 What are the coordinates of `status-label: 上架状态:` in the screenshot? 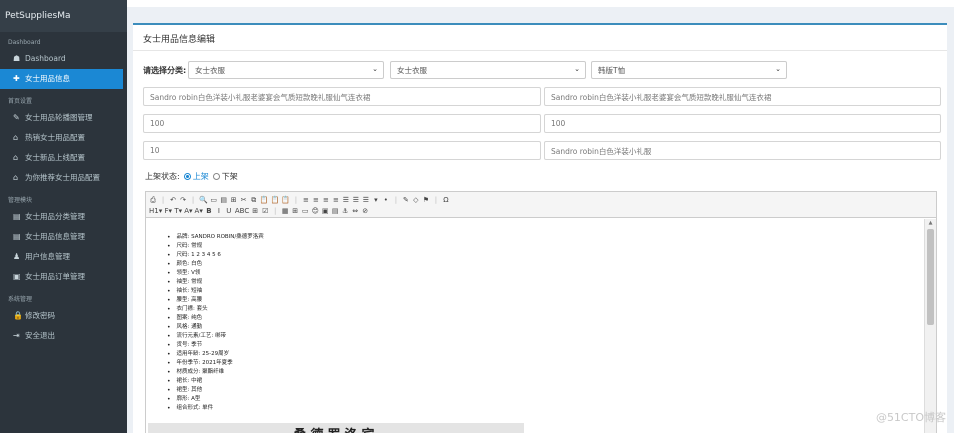 It's located at (162, 176).